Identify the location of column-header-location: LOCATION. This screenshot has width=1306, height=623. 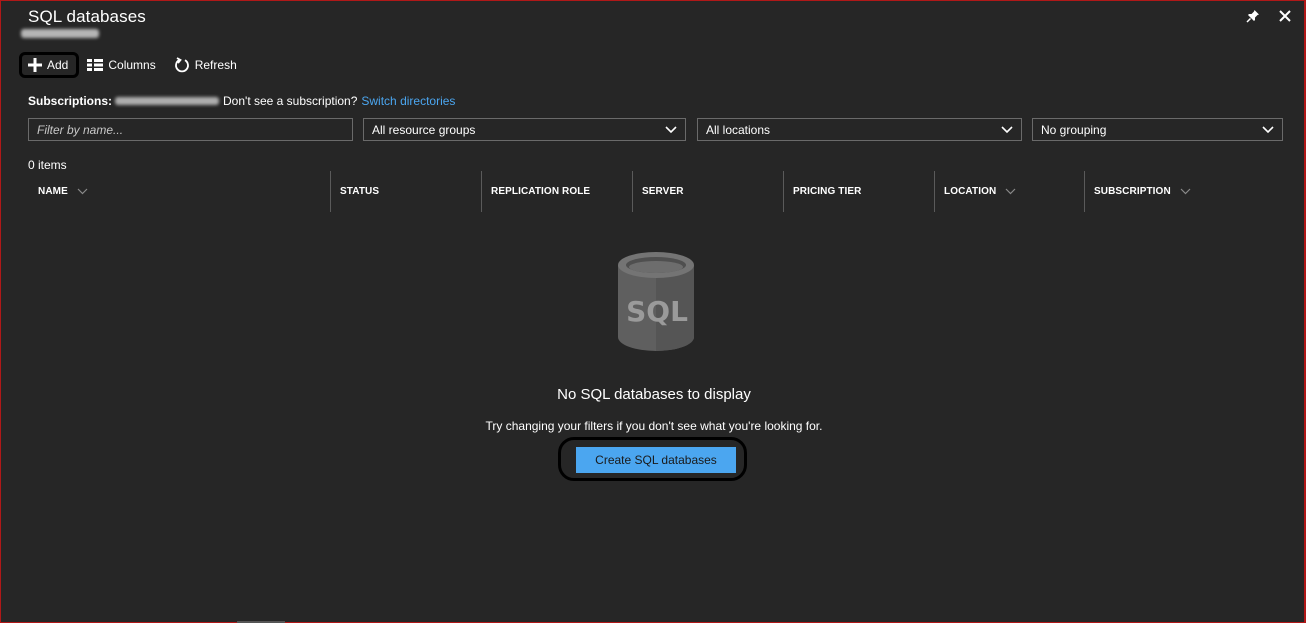
(1009, 191).